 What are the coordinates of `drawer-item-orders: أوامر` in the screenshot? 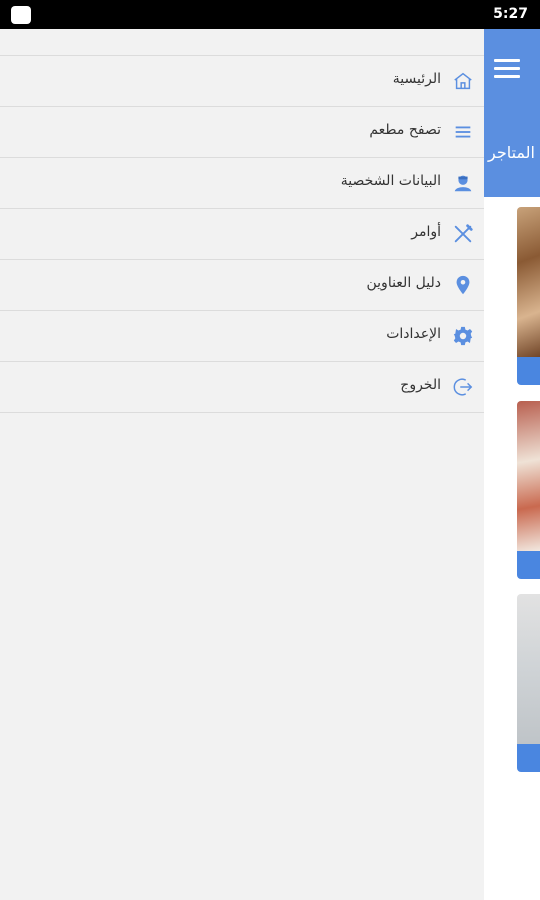 It's located at (242, 234).